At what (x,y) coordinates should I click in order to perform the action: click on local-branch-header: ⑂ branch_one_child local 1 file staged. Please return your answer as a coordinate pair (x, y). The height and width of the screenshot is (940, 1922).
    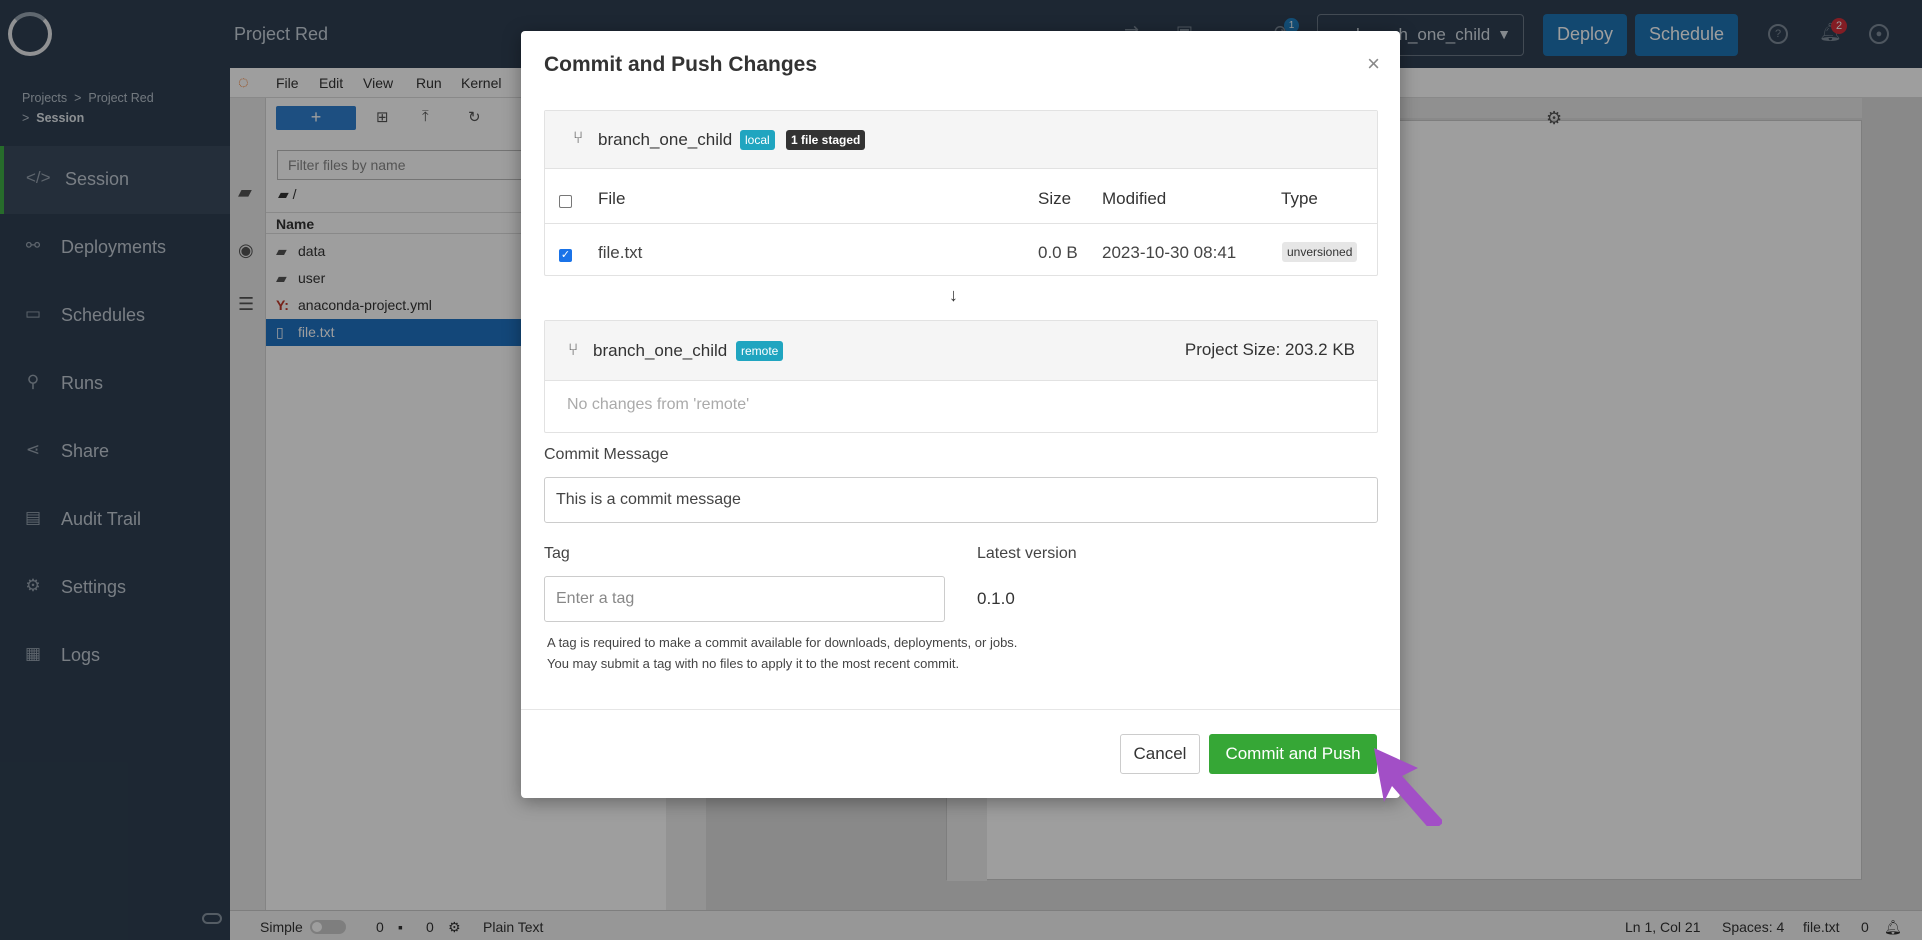
    Looking at the image, I should click on (961, 140).